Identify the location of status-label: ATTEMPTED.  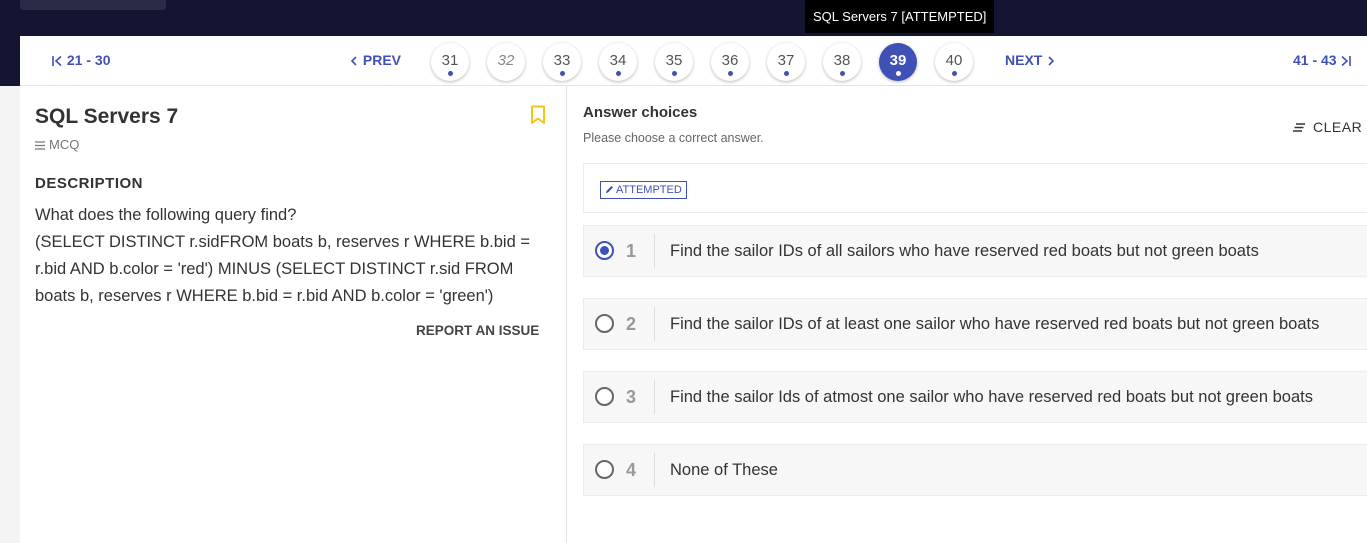
(649, 190).